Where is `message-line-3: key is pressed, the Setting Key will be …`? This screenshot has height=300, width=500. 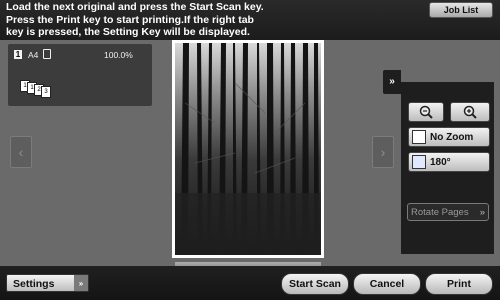 message-line-3: key is pressed, the Setting Key will be … is located at coordinates (128, 32).